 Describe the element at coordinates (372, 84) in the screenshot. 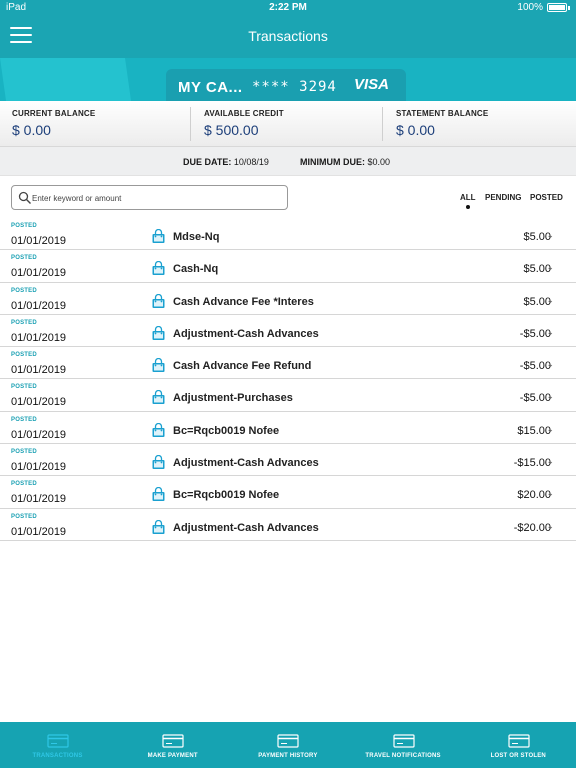

I see `card-brand-logo: VISA` at that location.